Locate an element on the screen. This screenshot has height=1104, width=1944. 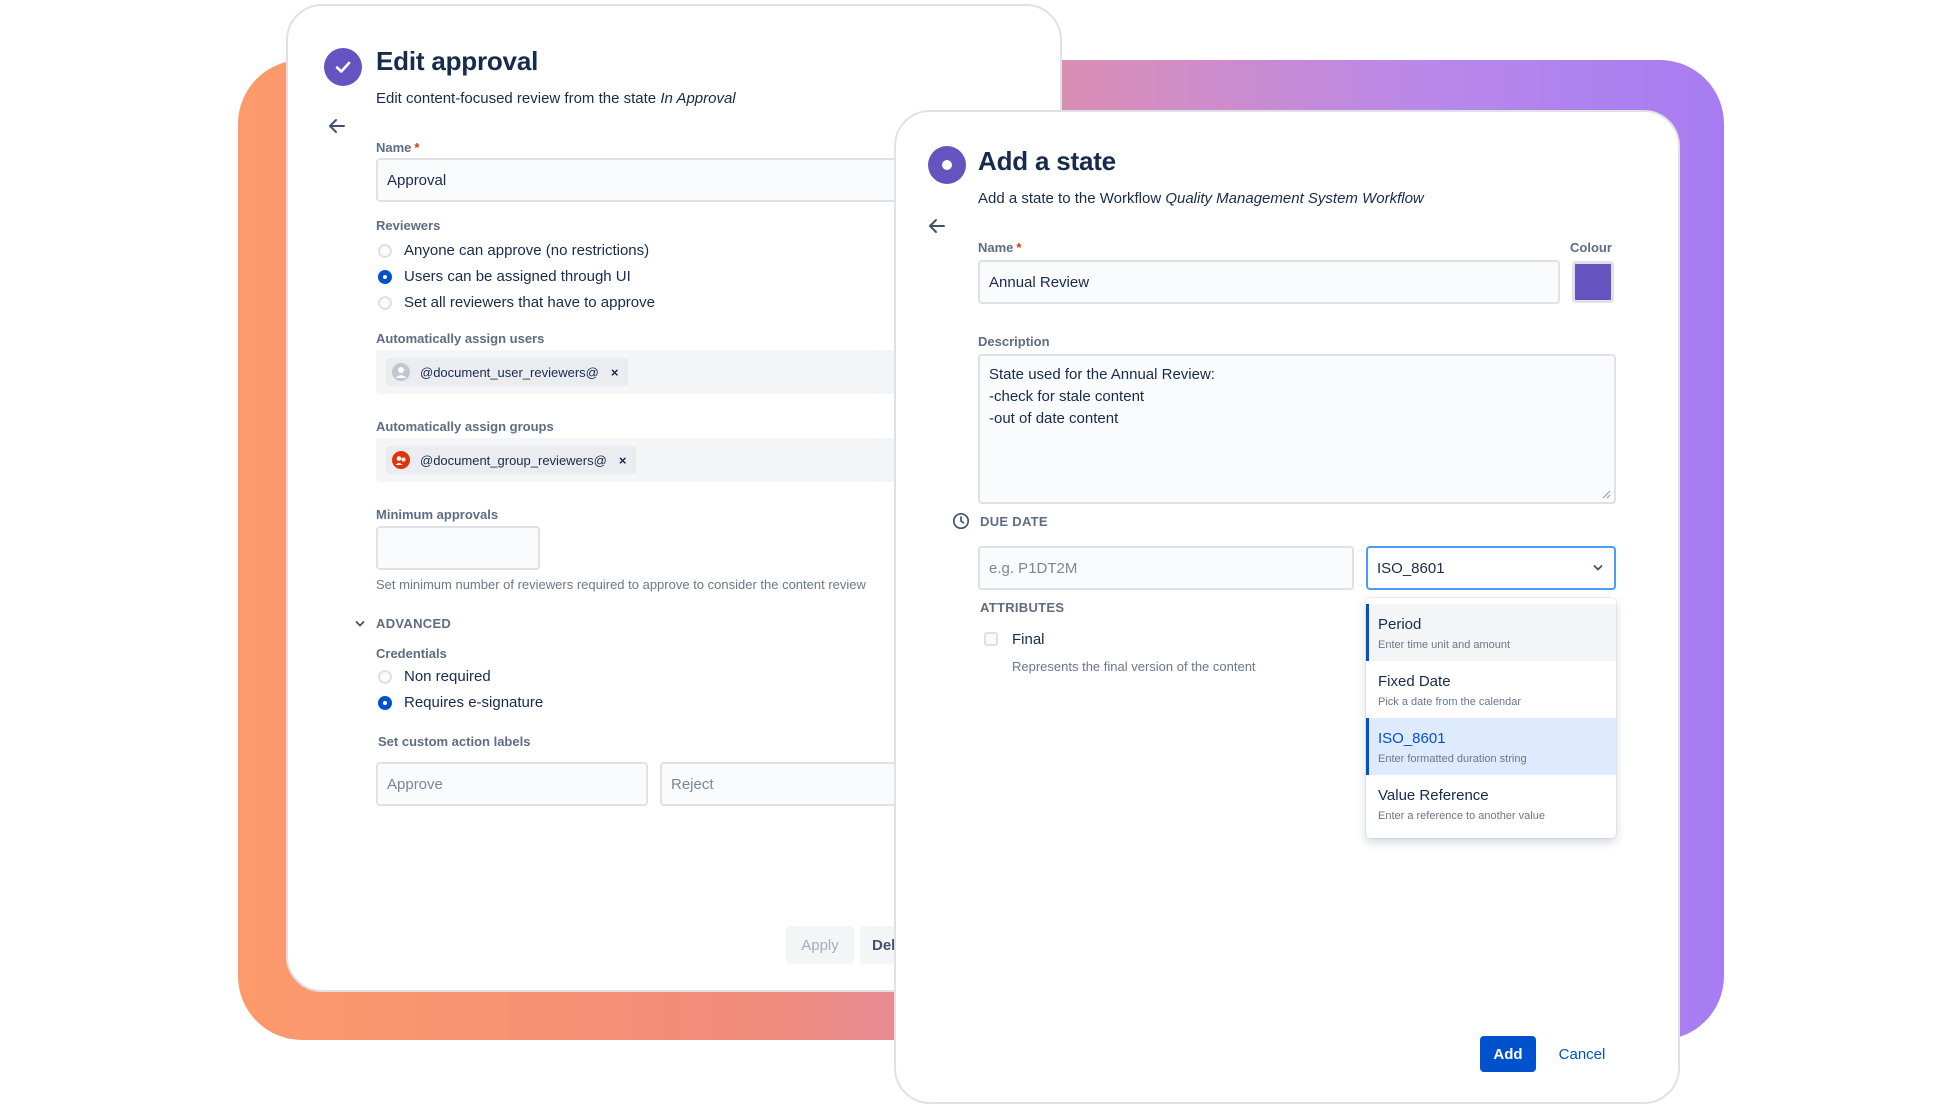
user-avatar-icon is located at coordinates (401, 372).